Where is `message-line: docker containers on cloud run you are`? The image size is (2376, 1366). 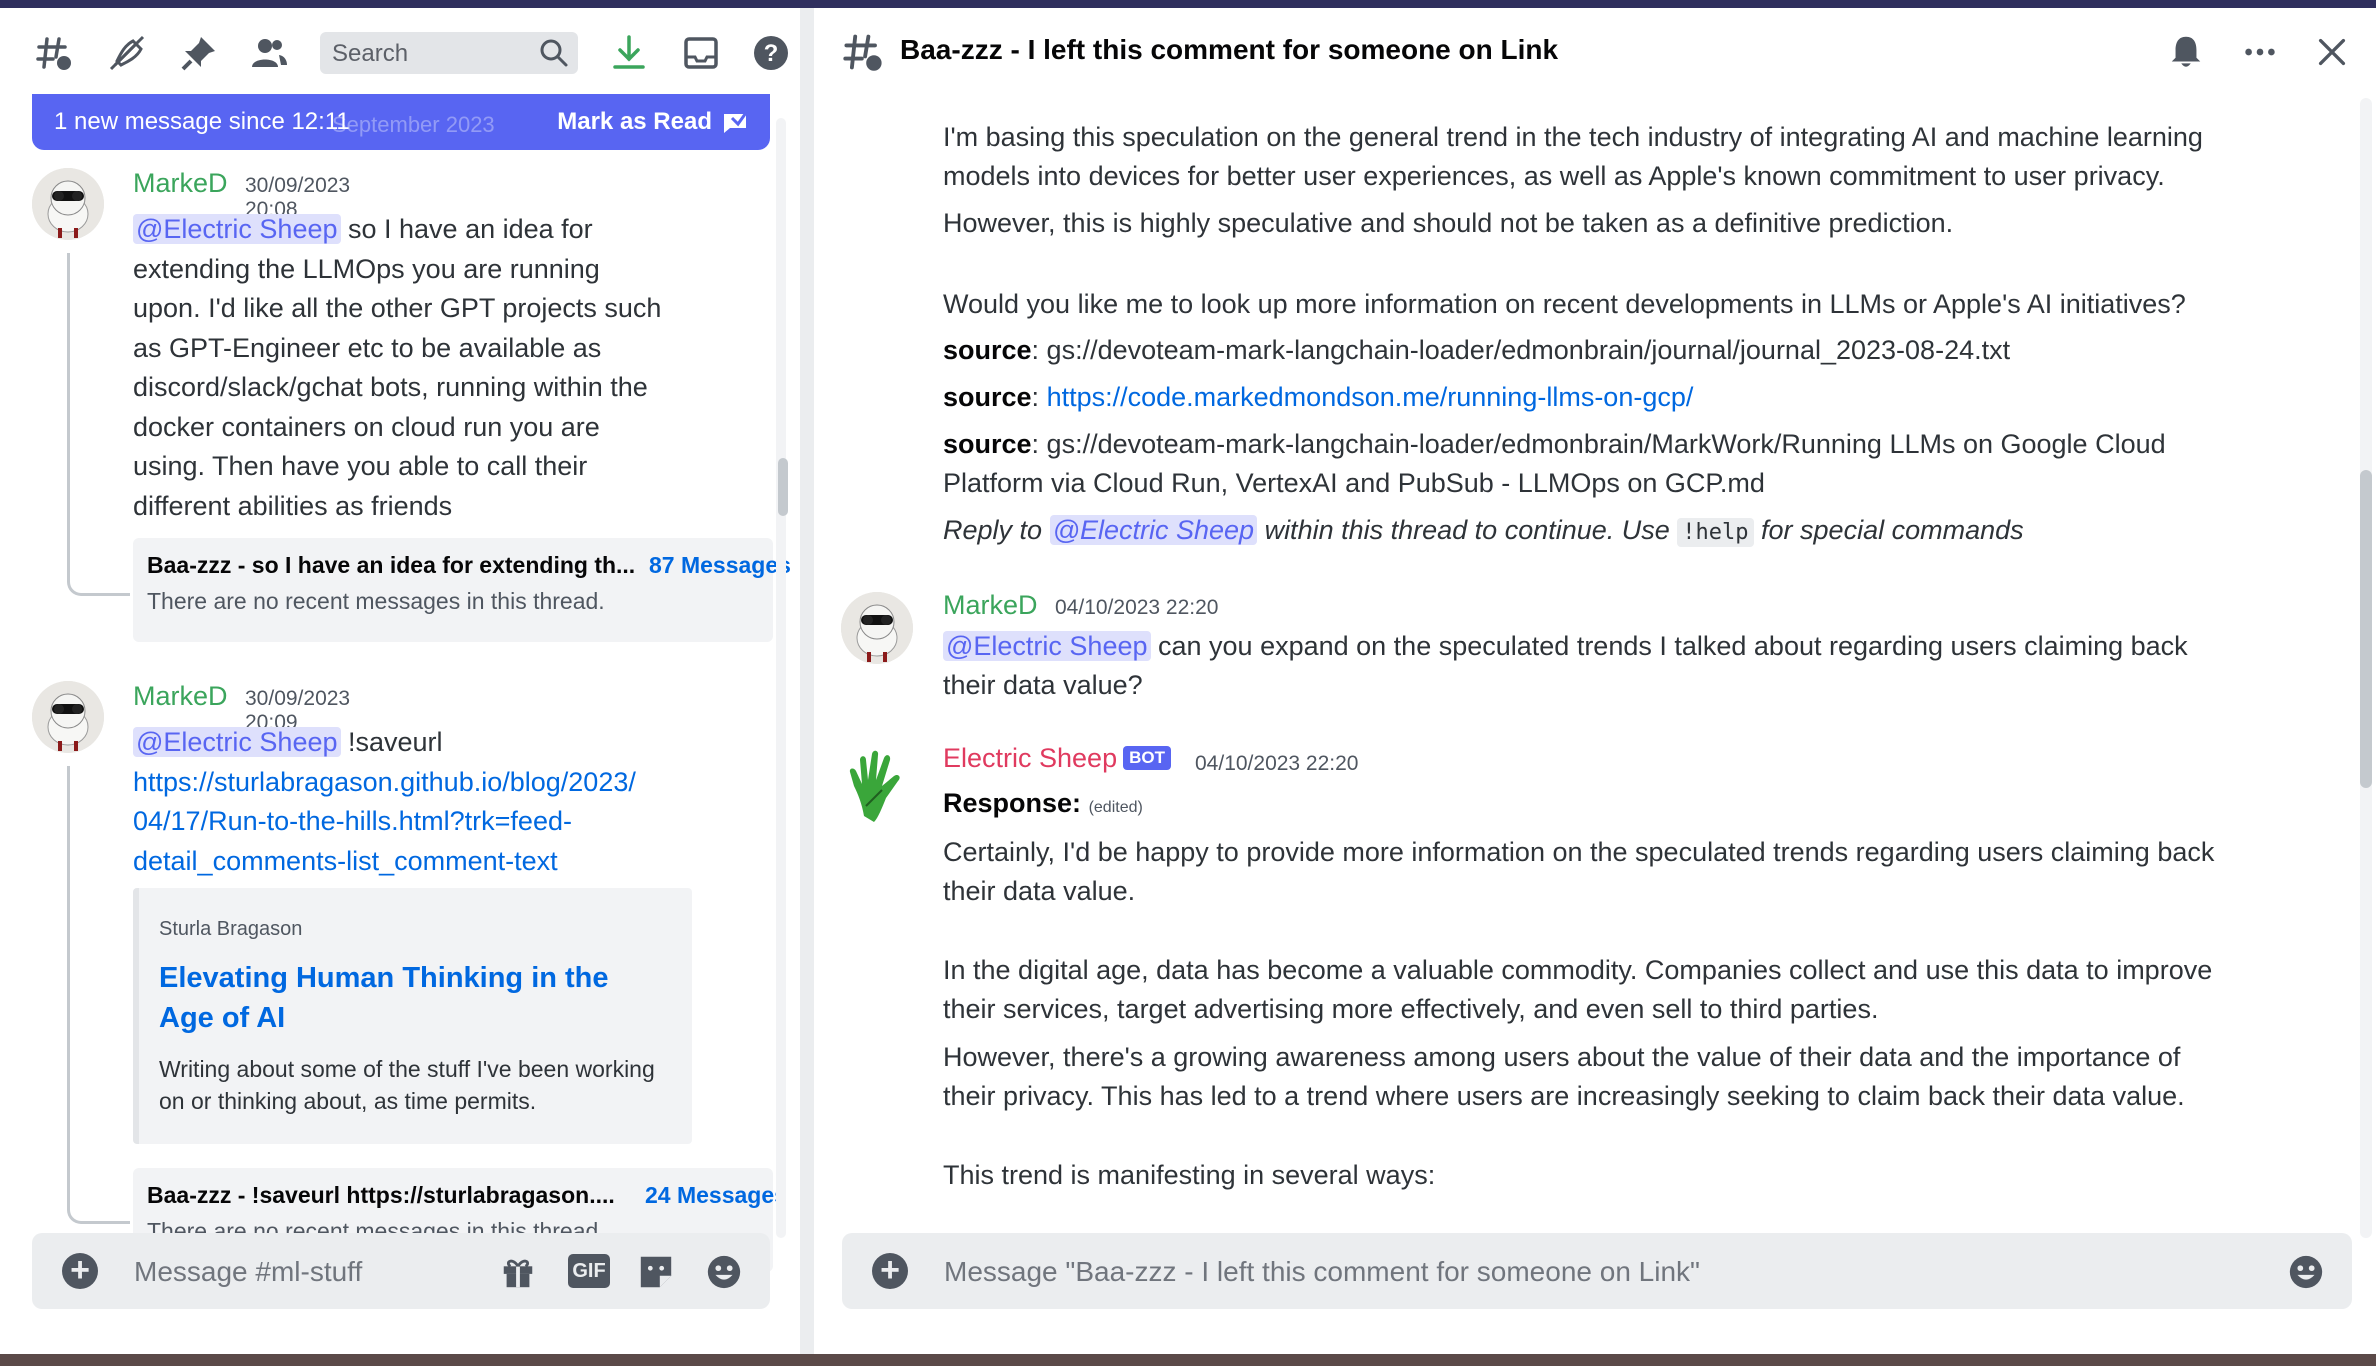
message-line: docker containers on cloud run you are is located at coordinates (366, 426).